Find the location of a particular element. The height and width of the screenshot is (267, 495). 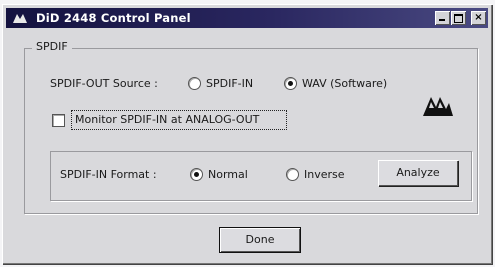

maximize-icon is located at coordinates (458, 18).